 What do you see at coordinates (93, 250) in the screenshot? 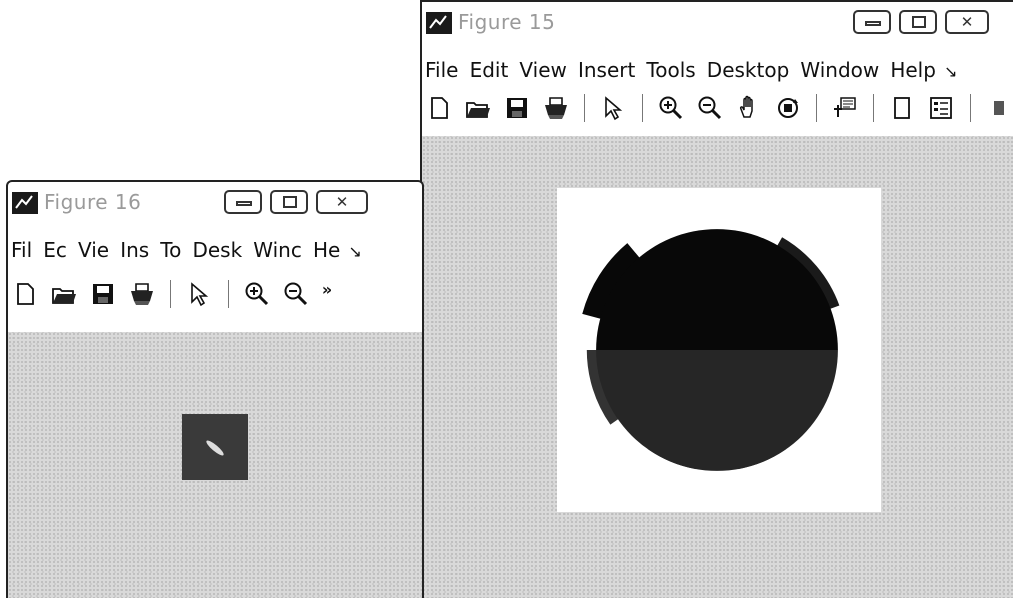
I see `menu-view: Vie` at bounding box center [93, 250].